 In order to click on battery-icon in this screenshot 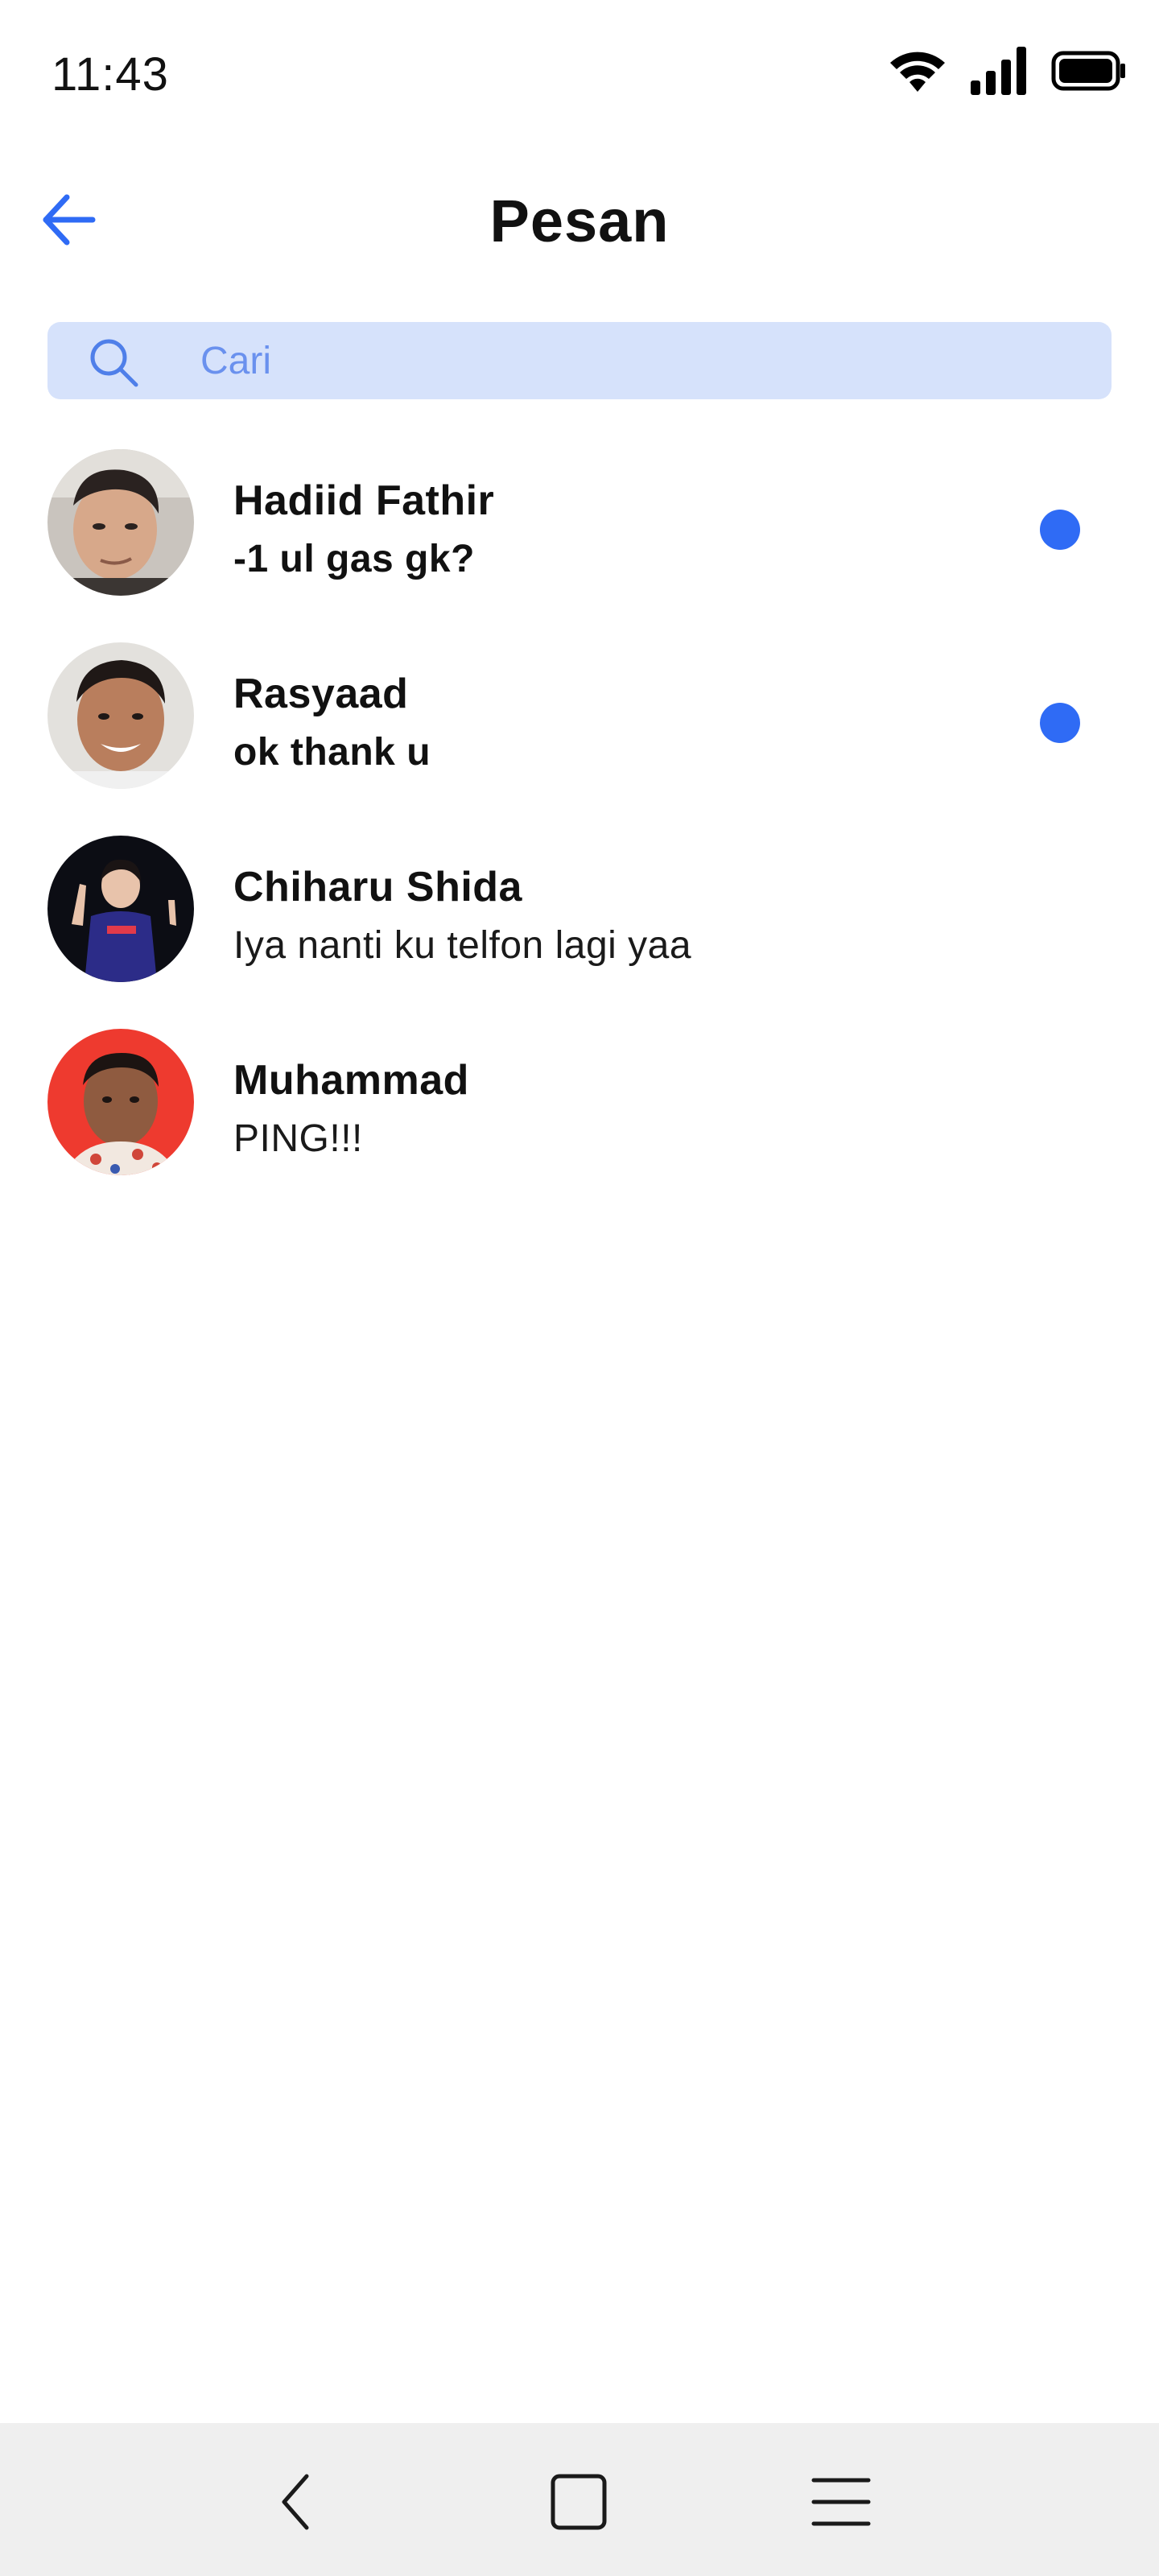, I will do `click(1089, 71)`.